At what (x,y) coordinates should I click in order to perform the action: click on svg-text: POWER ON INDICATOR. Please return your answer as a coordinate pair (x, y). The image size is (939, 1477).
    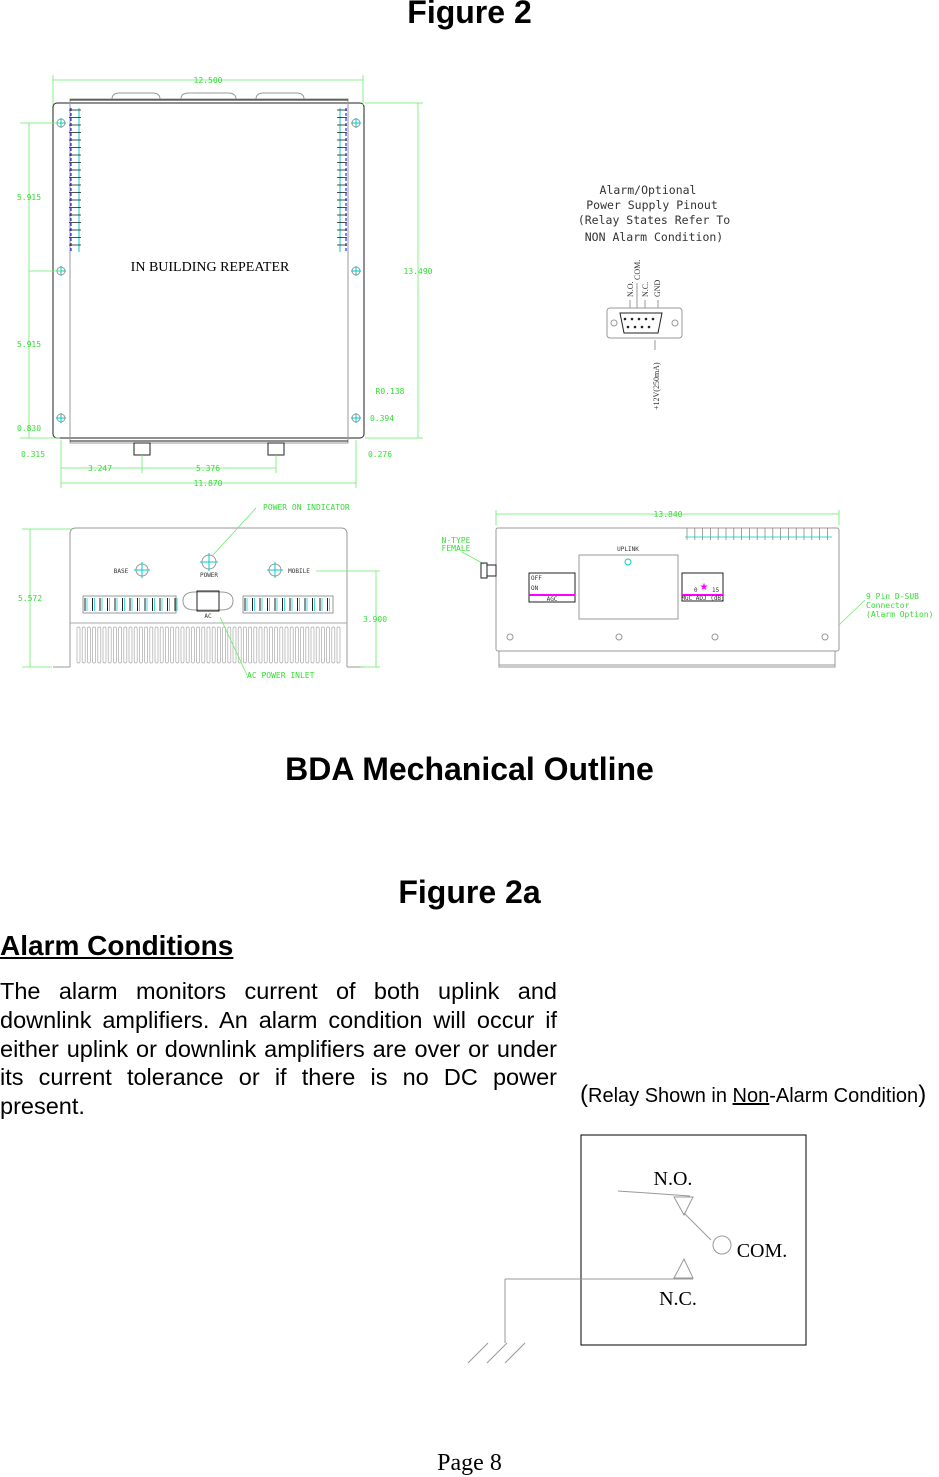
    Looking at the image, I should click on (306, 507).